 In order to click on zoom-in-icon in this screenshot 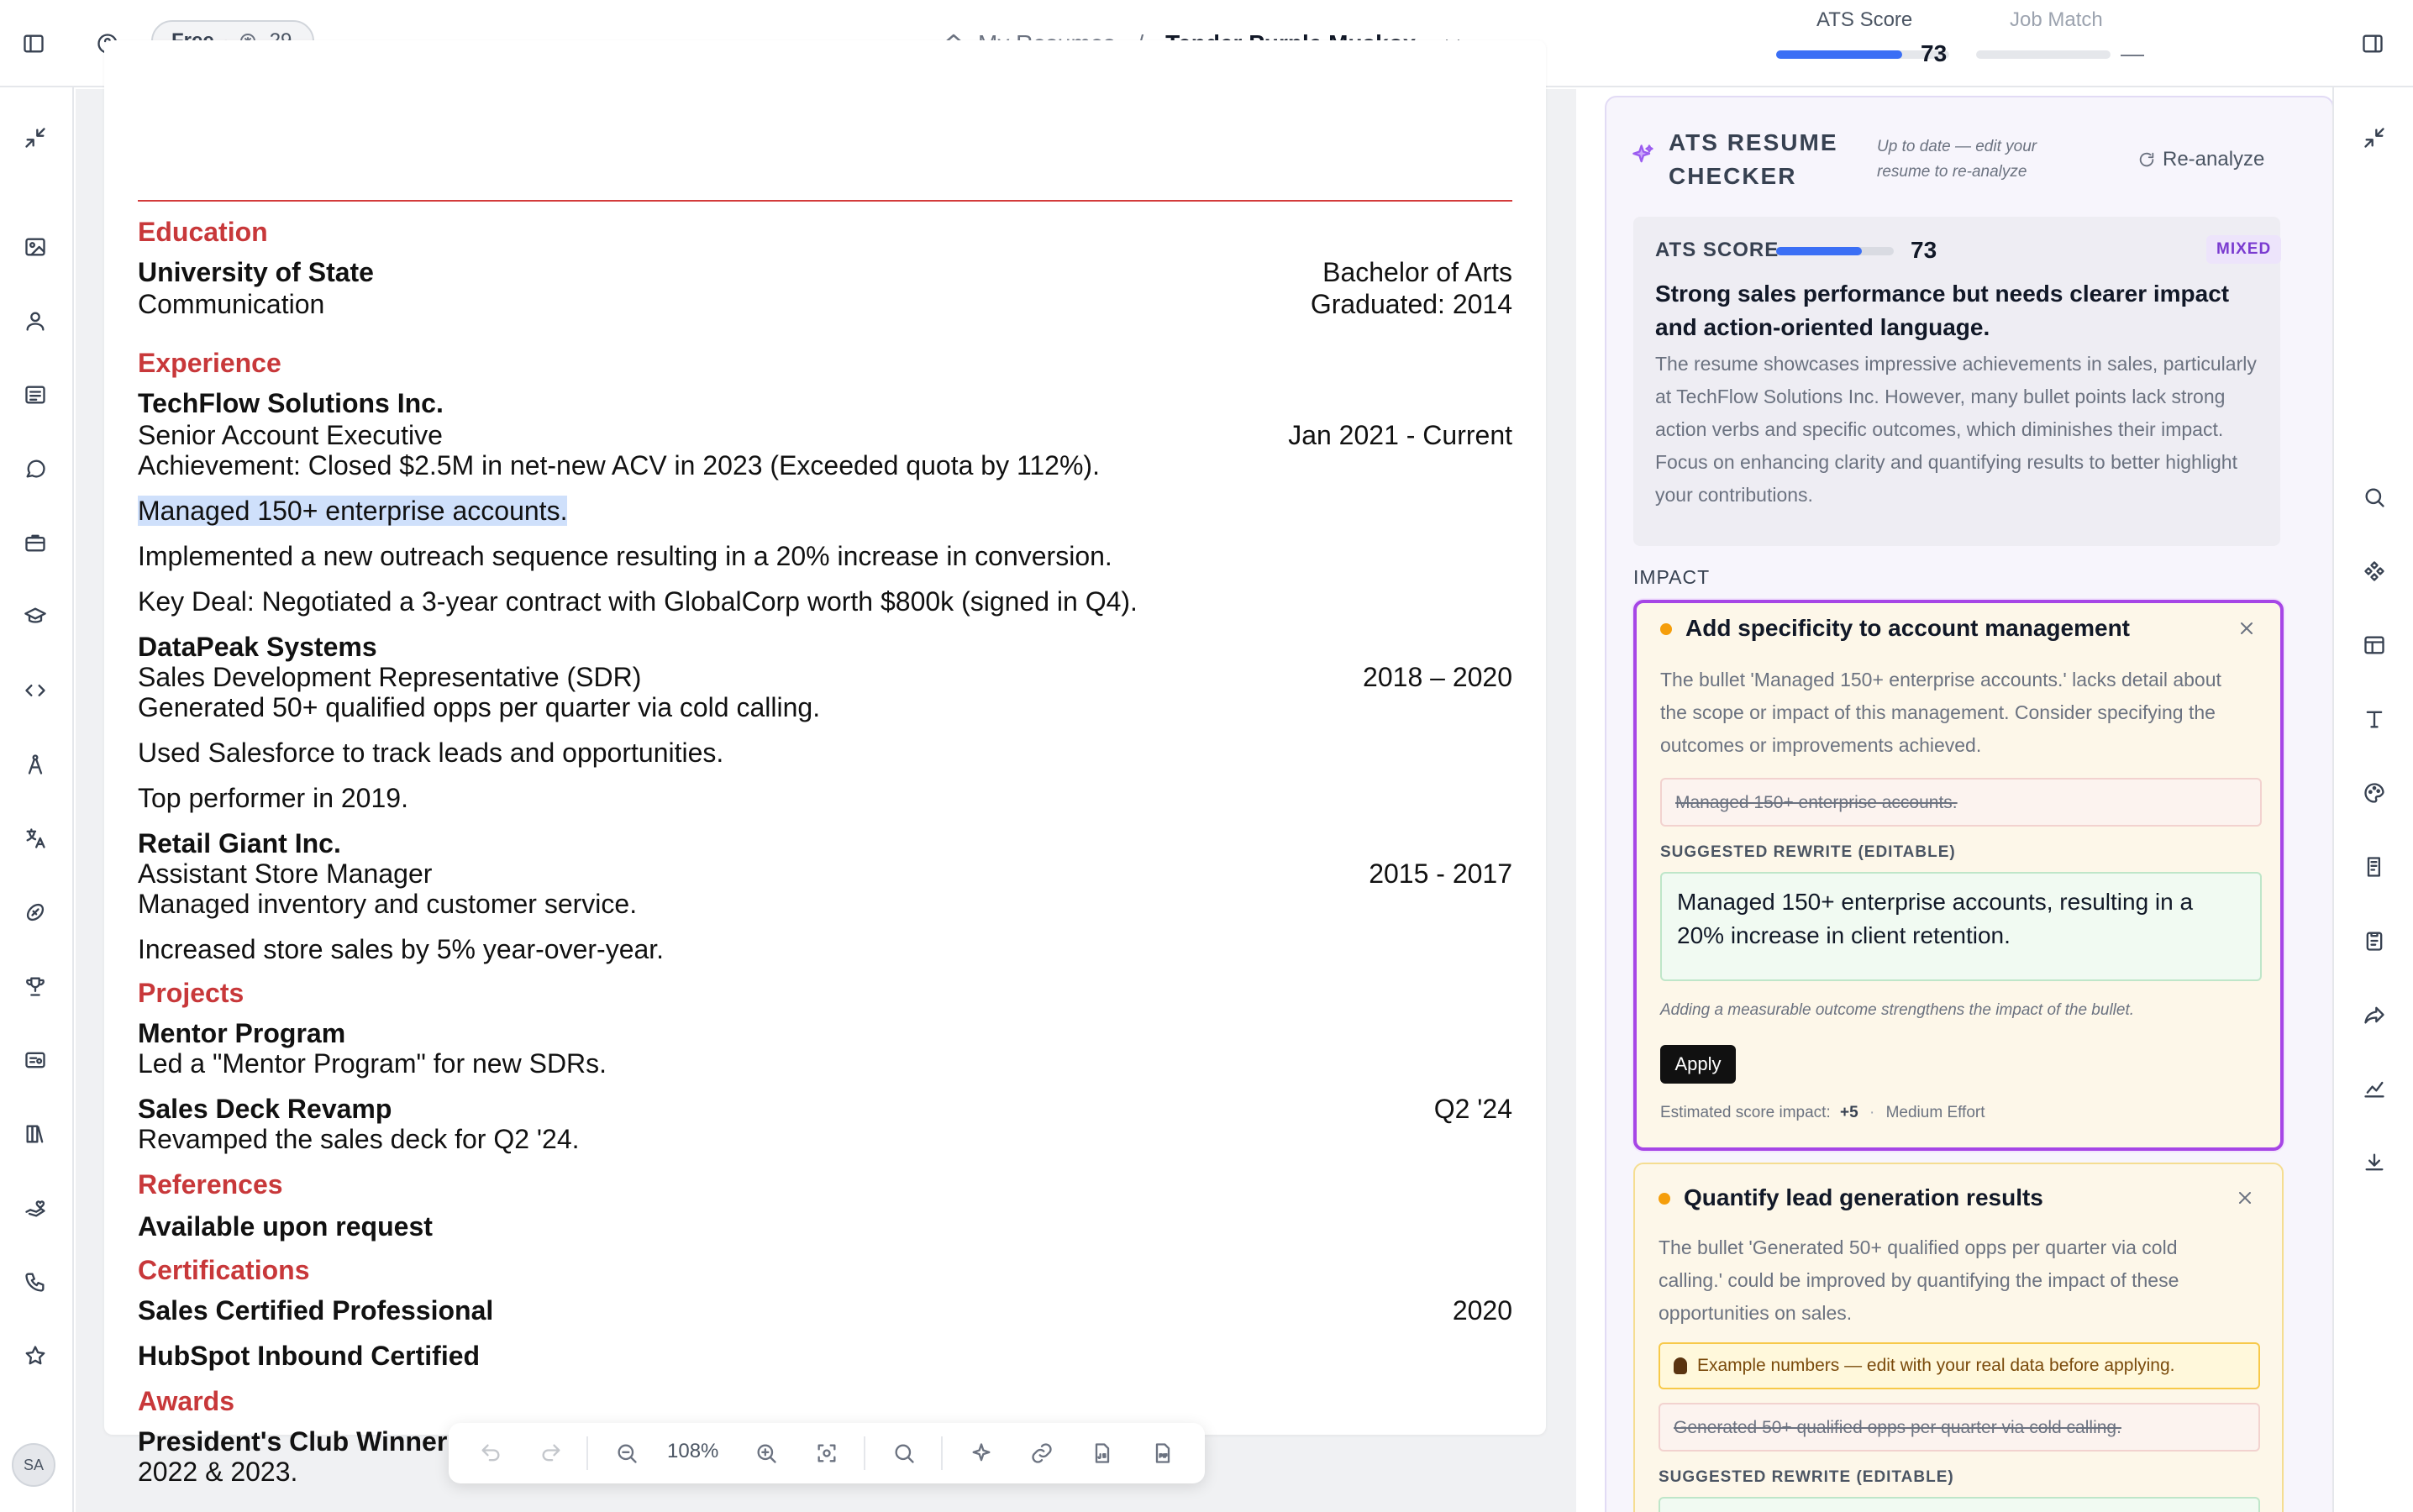, I will do `click(766, 1453)`.